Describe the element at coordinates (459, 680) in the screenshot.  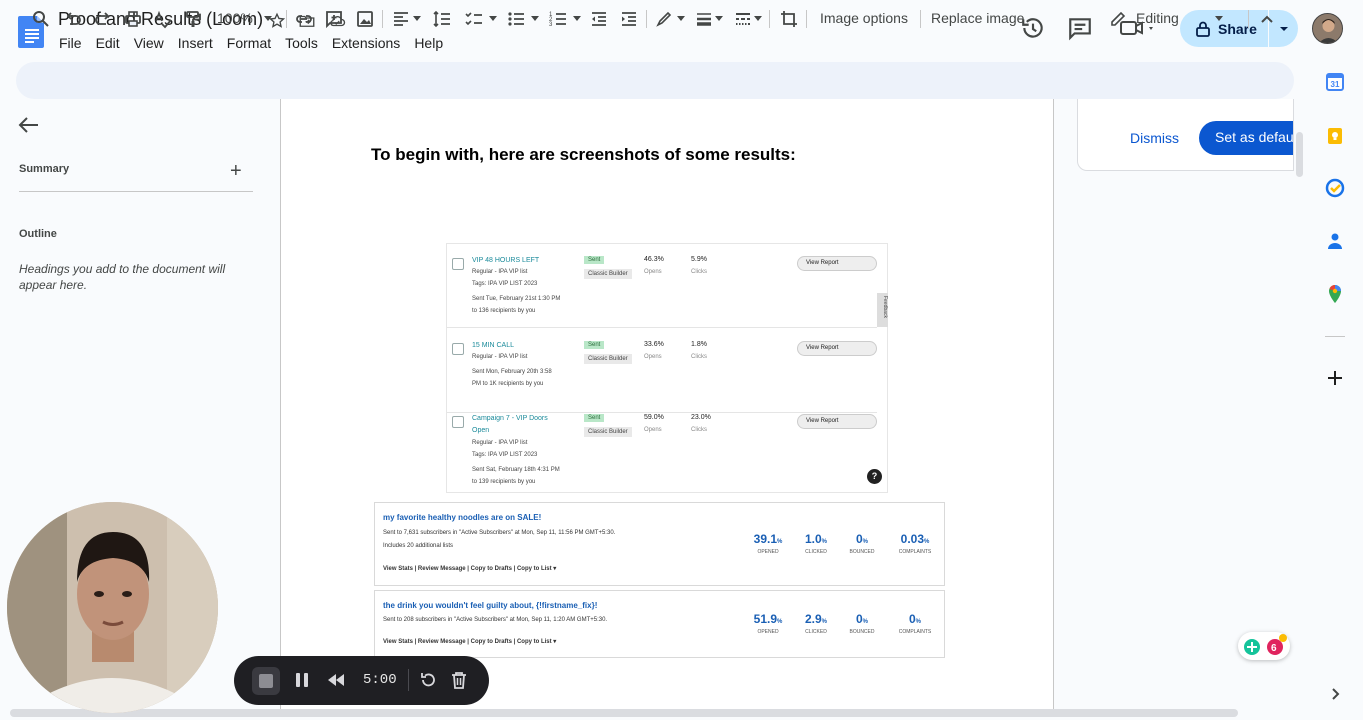
I see `delete-recording-icon` at that location.